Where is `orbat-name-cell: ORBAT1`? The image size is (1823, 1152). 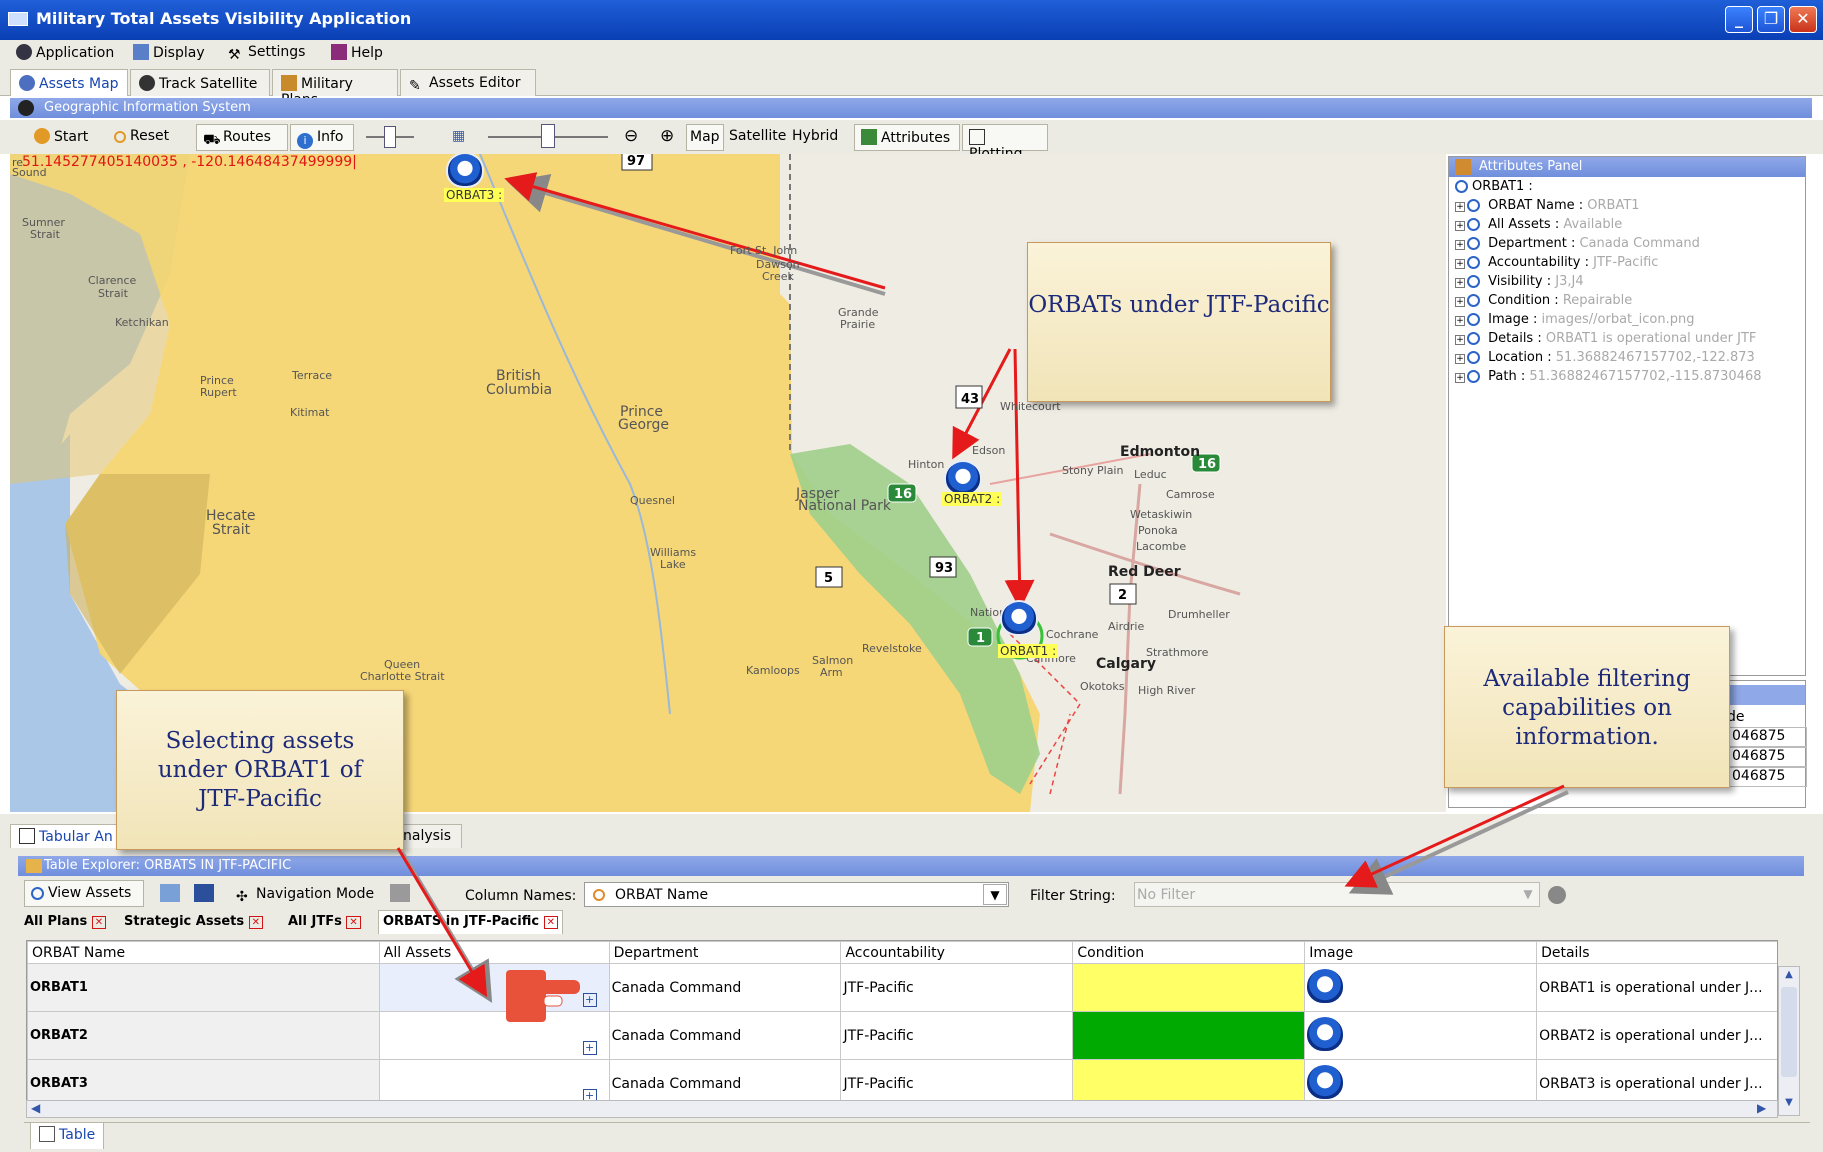 orbat-name-cell: ORBAT1 is located at coordinates (203, 987).